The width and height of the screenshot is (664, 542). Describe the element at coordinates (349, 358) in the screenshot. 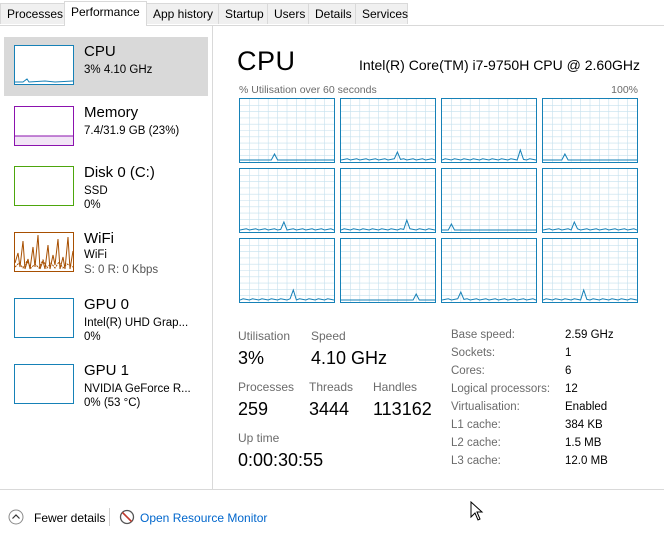

I see `speed-value: 4.10 GHz` at that location.